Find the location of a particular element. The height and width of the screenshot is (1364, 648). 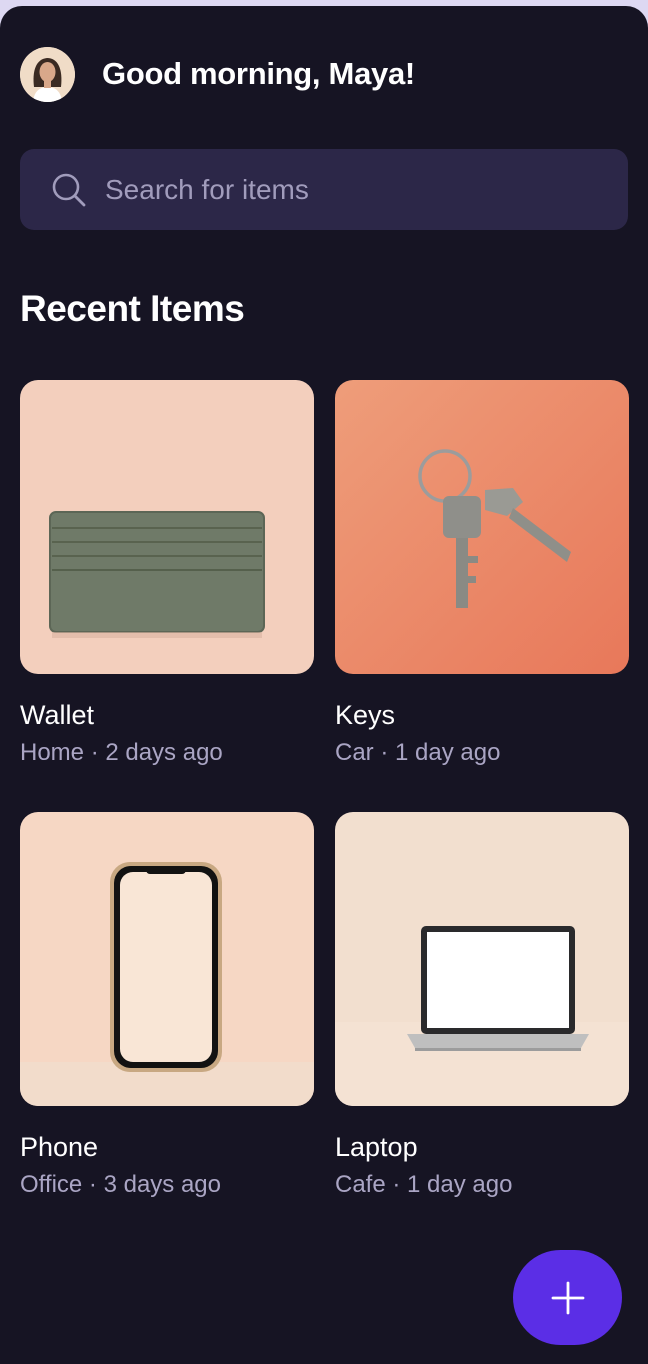

greeting-title: Good morning, Maya! is located at coordinates (258, 73).